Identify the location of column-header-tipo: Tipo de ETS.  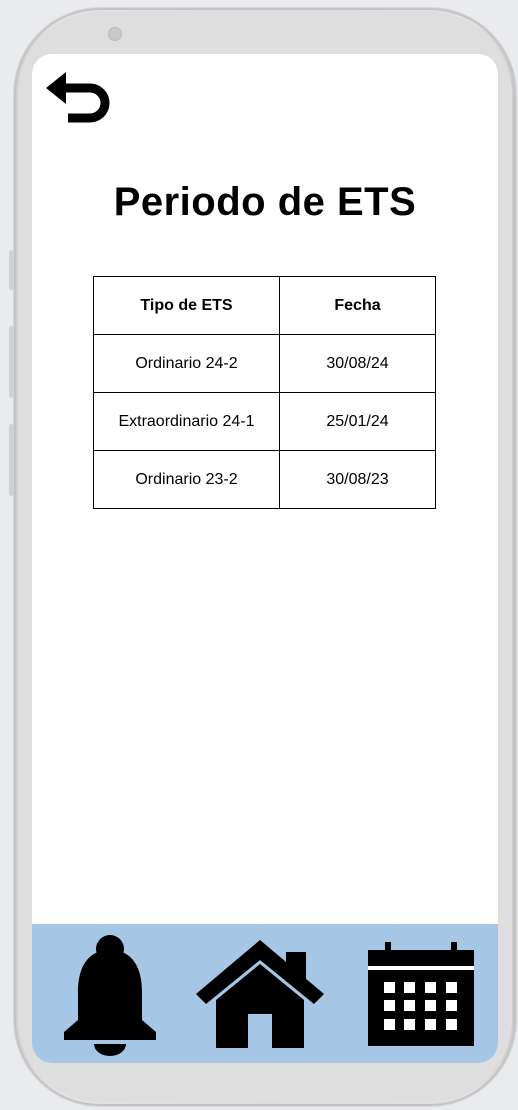
(186, 305).